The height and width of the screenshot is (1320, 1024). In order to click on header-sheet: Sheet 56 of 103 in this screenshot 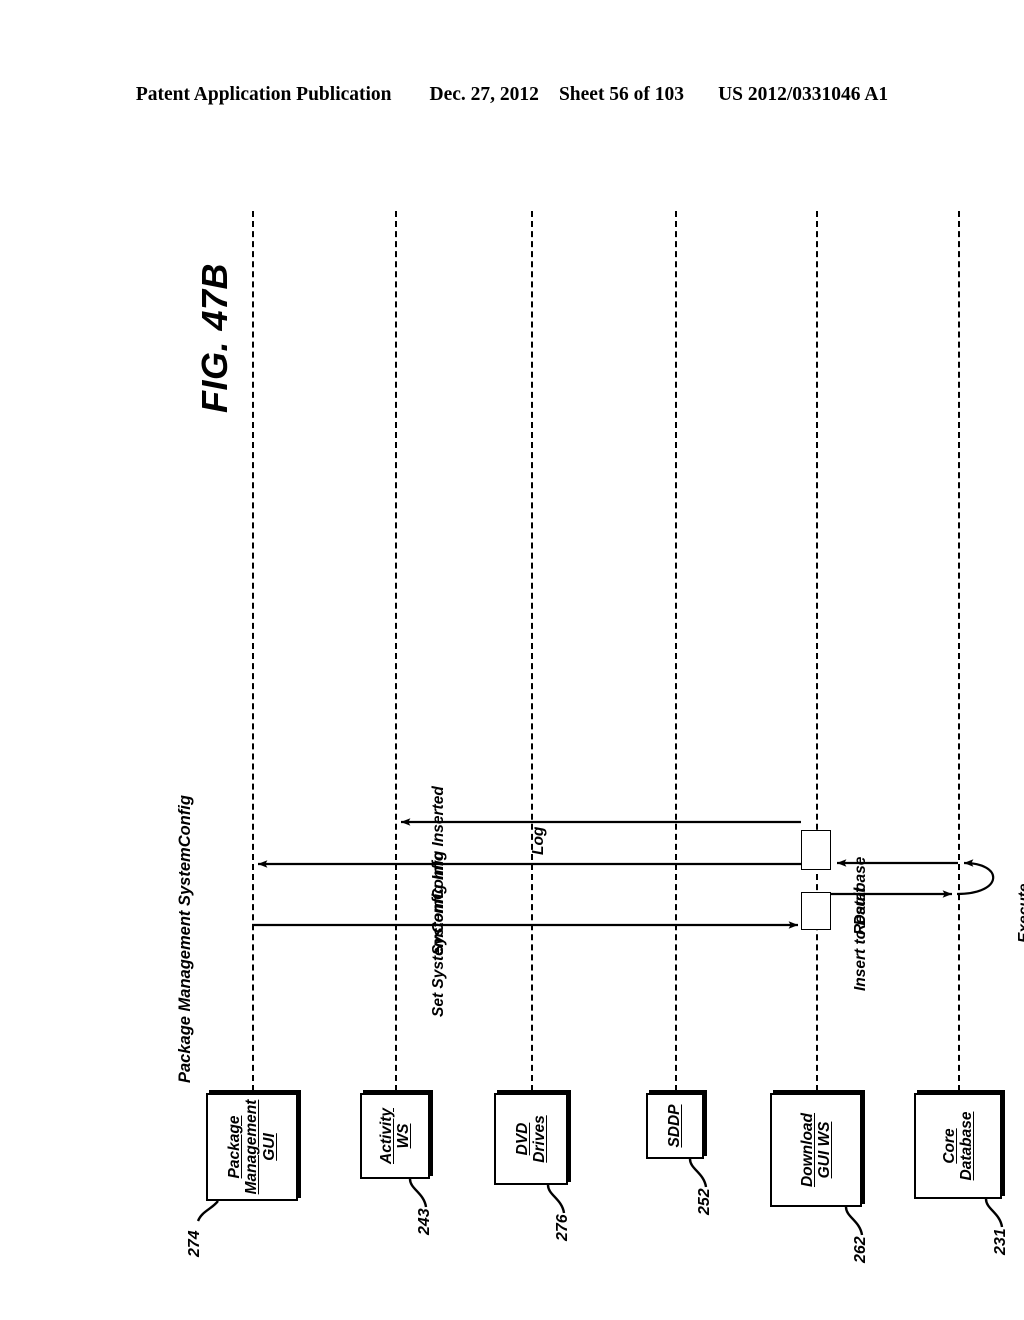, I will do `click(621, 94)`.